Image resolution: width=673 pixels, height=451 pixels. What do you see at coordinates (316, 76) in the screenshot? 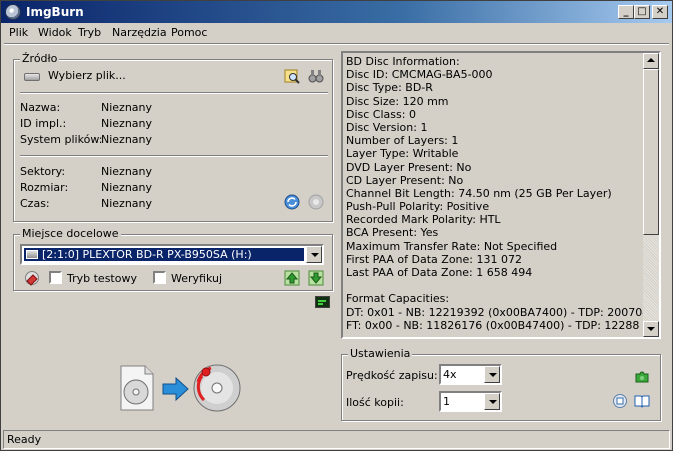
I see `find-binoculars-icon` at bounding box center [316, 76].